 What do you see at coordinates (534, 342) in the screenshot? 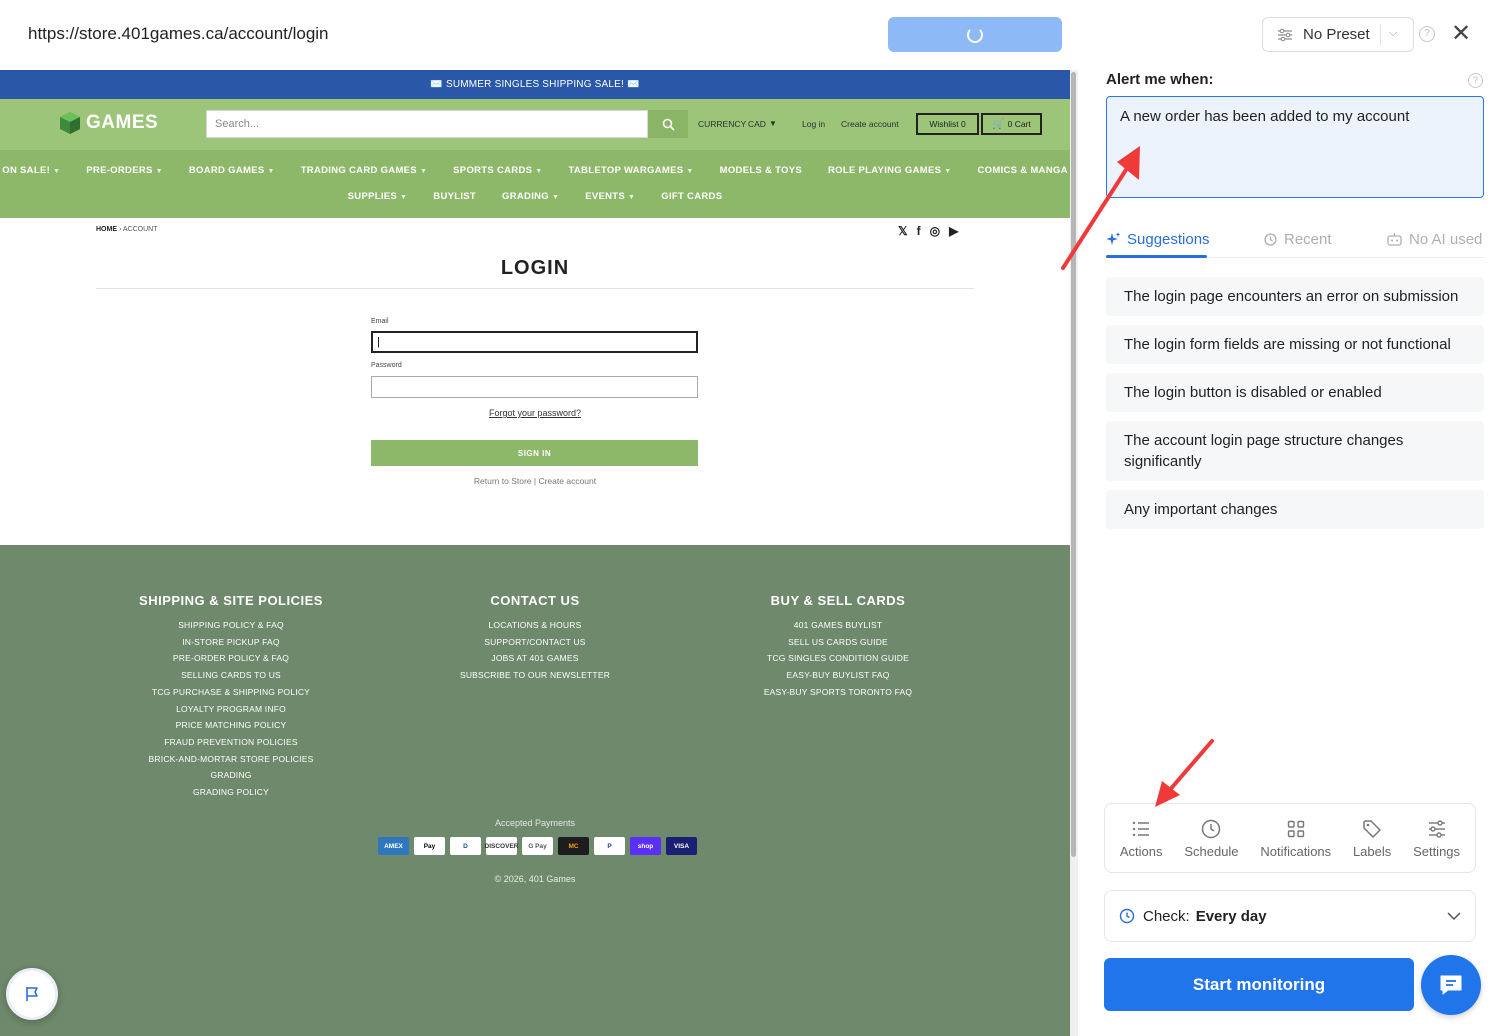
I see `email-field: |` at bounding box center [534, 342].